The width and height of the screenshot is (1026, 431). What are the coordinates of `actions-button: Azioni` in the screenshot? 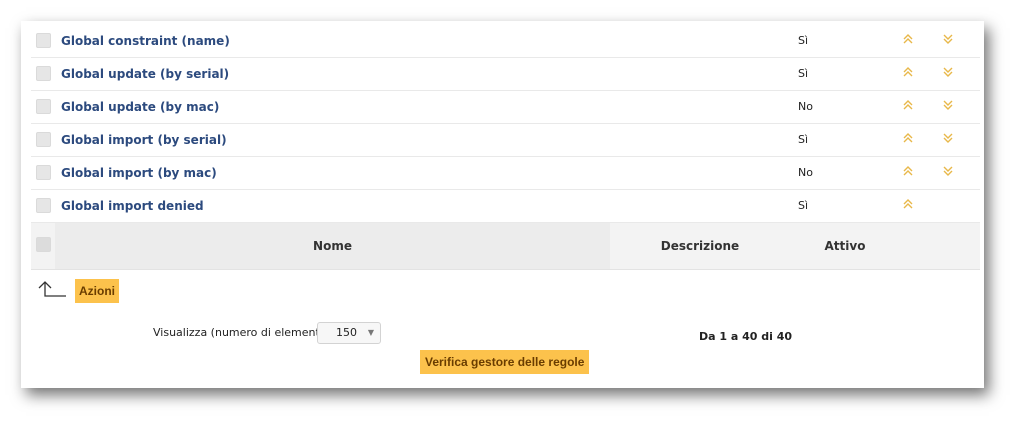 It's located at (97, 291).